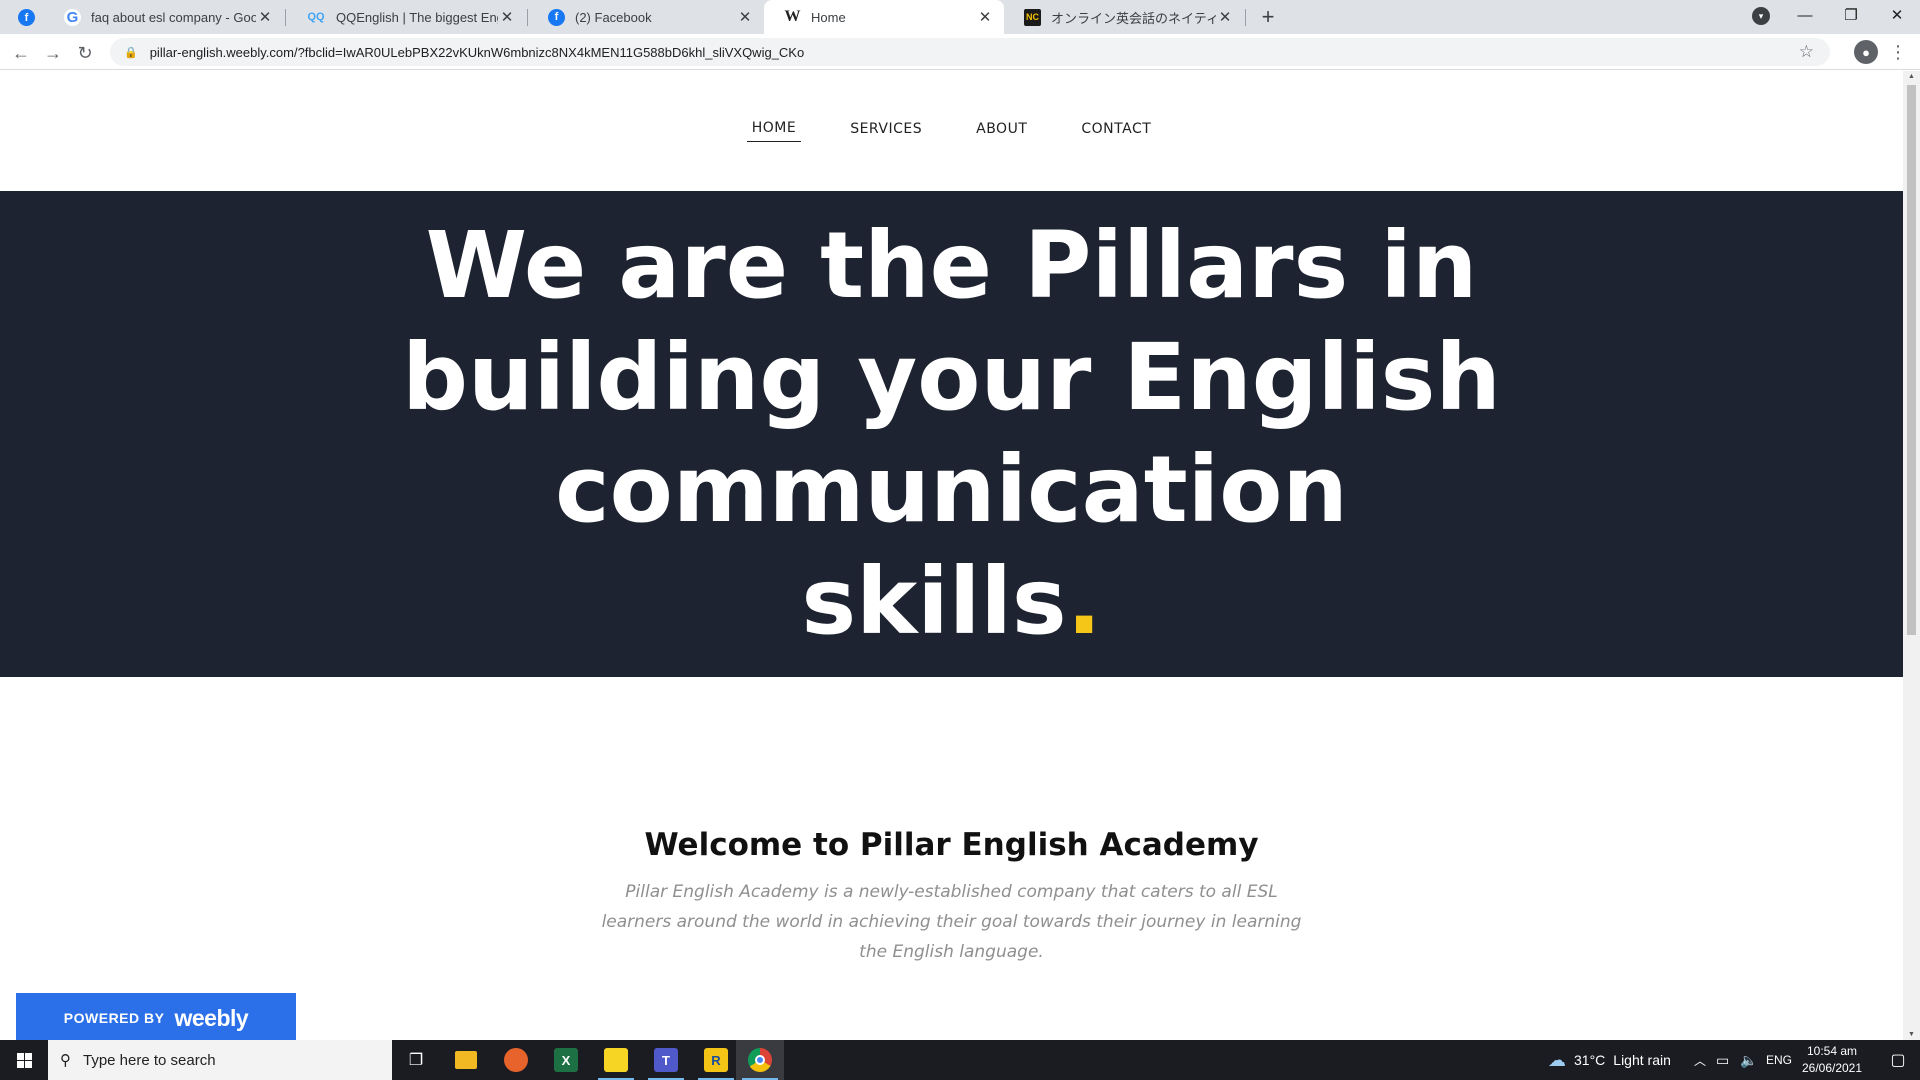  I want to click on restore-icon: ❐, so click(1851, 15).